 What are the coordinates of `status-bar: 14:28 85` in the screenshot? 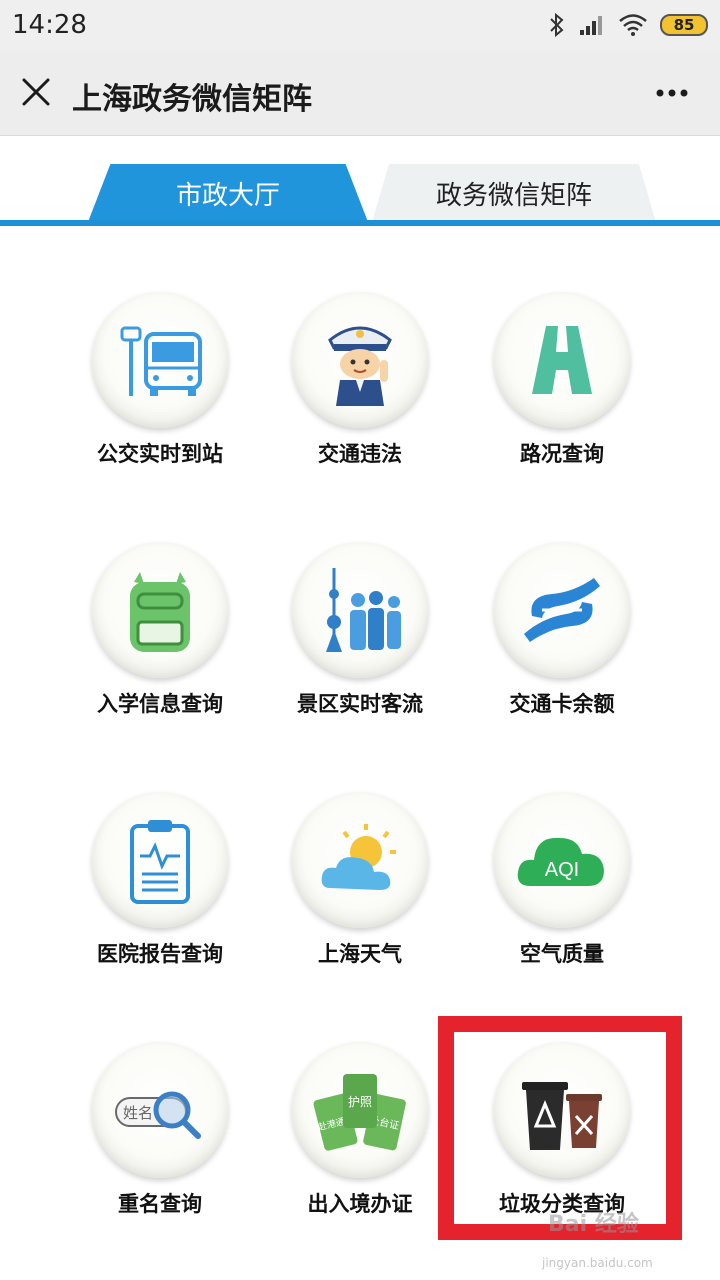 It's located at (360, 26).